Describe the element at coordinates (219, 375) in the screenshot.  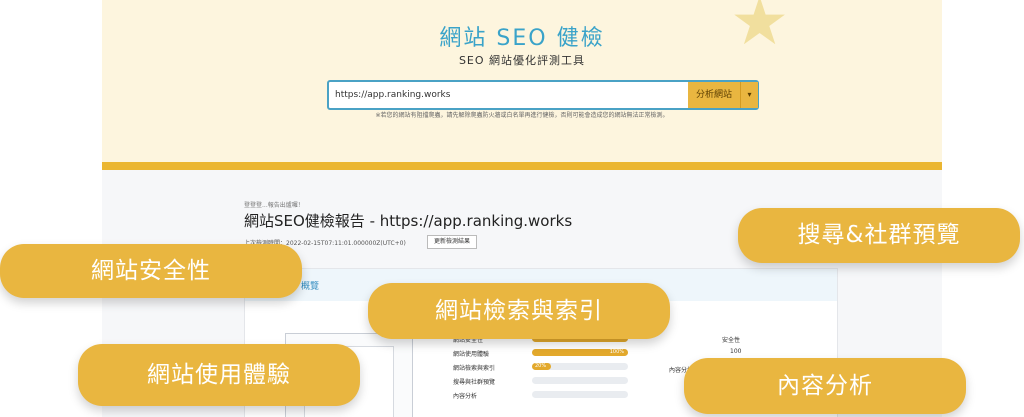
I see `callout-ux: 網站使用體驗` at that location.